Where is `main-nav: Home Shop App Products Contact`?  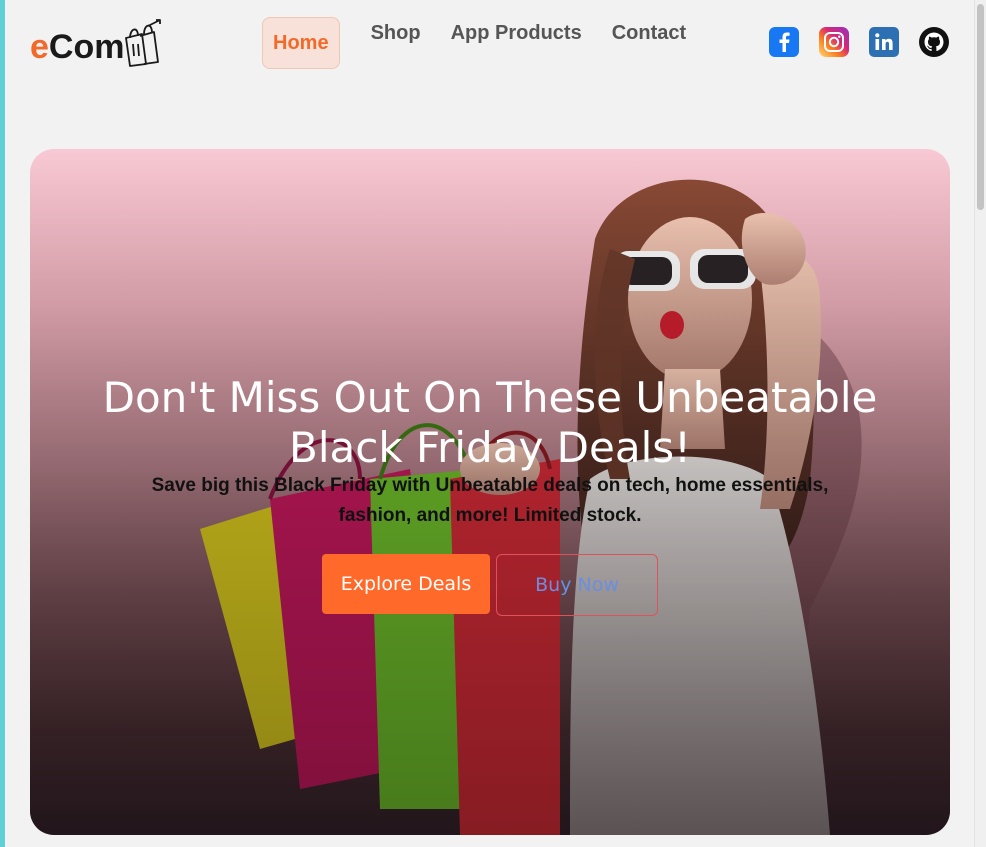
main-nav: Home Shop App Products Contact is located at coordinates (481, 43).